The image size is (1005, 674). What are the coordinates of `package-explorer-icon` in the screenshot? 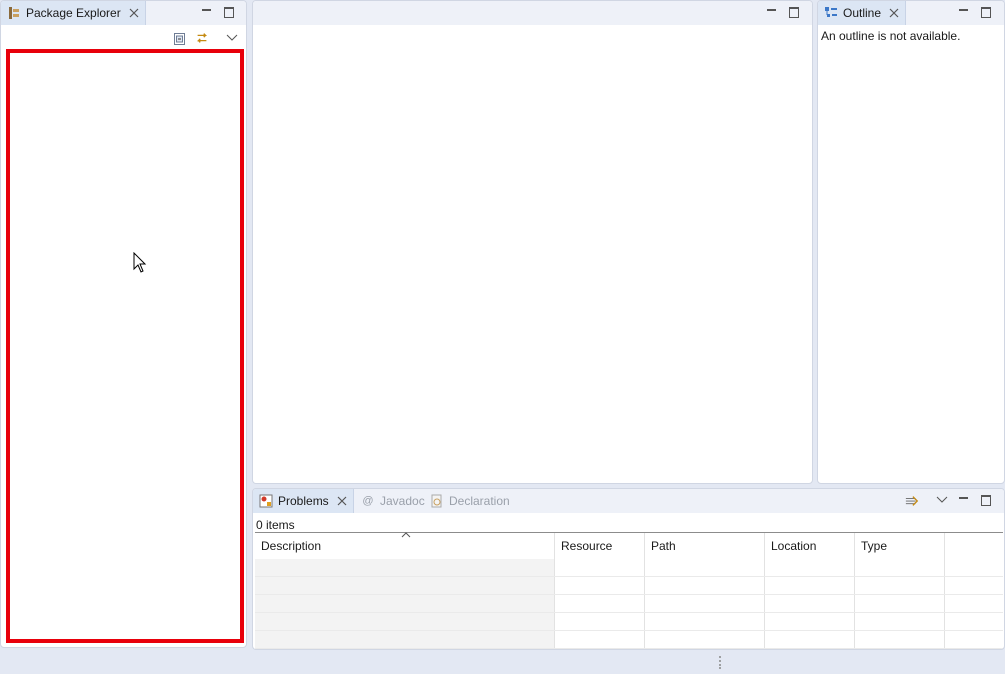 It's located at (14, 13).